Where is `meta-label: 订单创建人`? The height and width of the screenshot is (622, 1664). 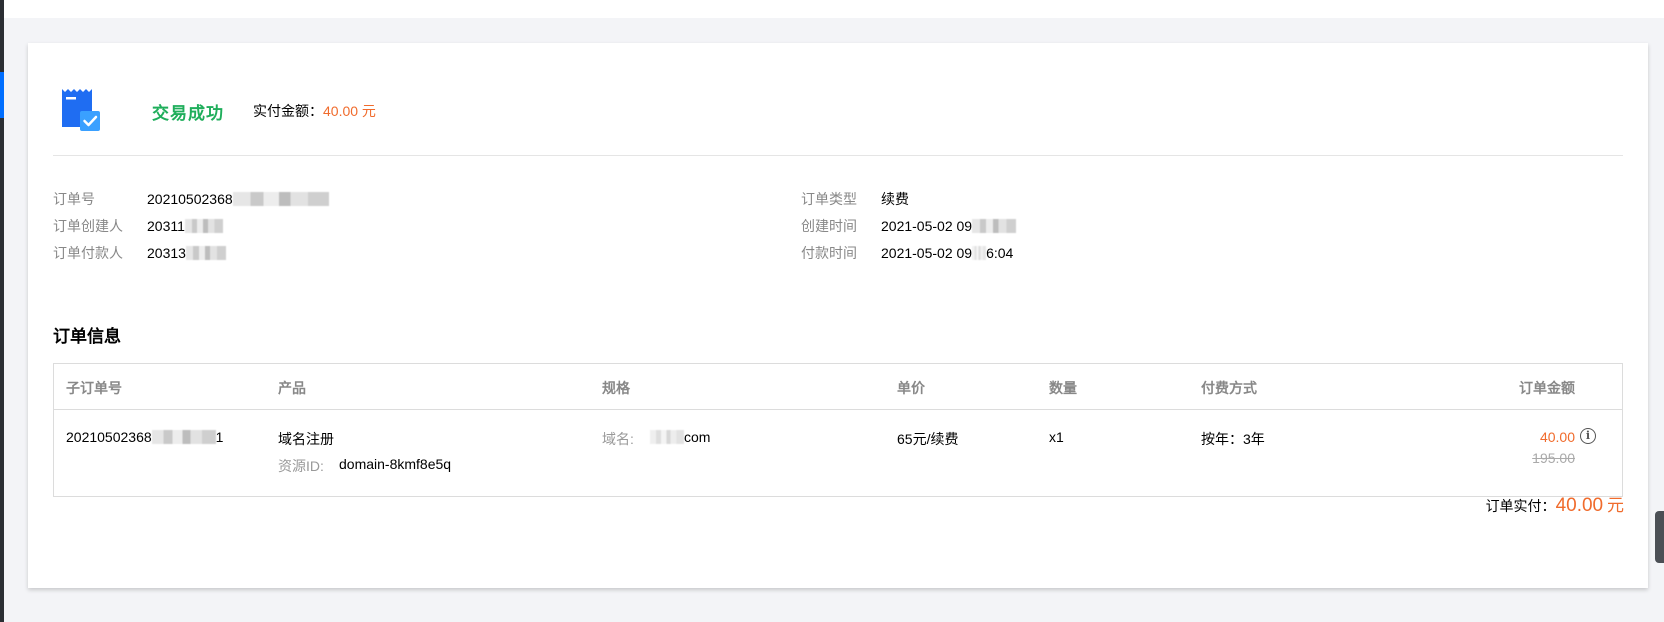
meta-label: 订单创建人 is located at coordinates (88, 226).